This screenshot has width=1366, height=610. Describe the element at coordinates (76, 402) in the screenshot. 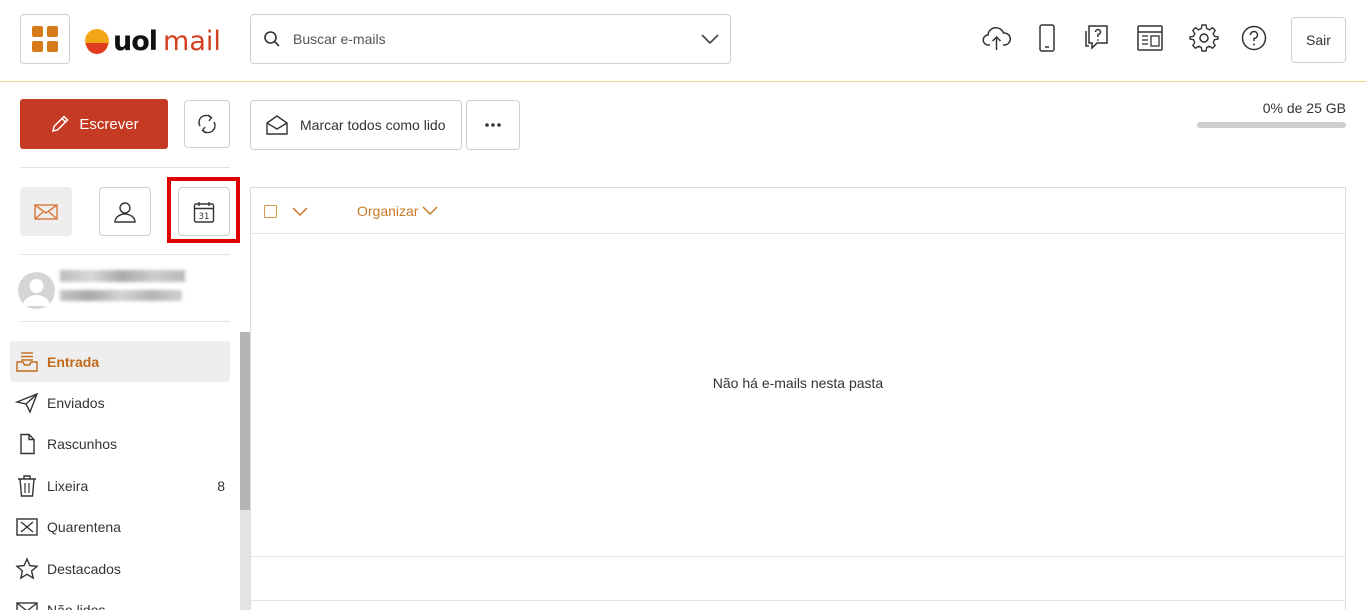

I see `folder-label: Enviados` at that location.